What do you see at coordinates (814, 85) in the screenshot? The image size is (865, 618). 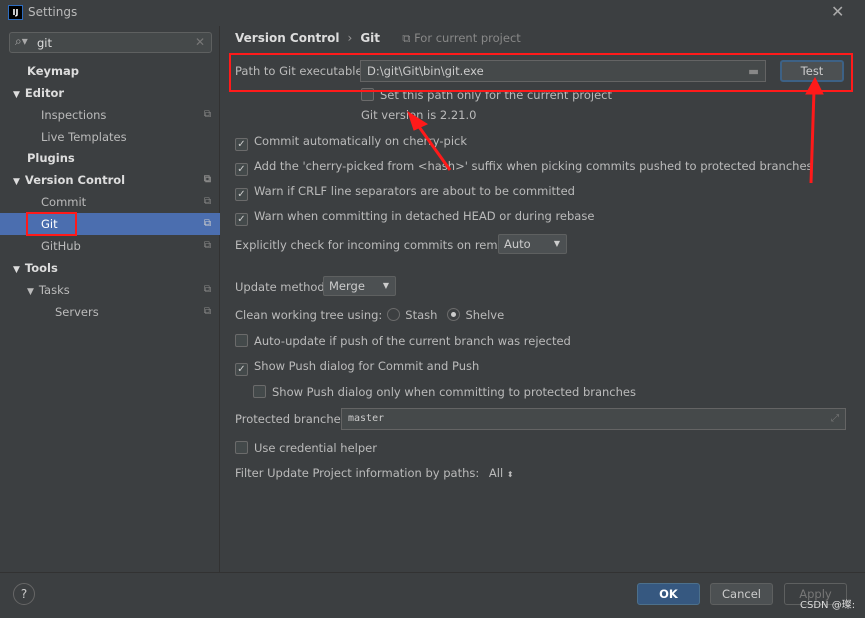 I see `annotation-arrowhead-test` at bounding box center [814, 85].